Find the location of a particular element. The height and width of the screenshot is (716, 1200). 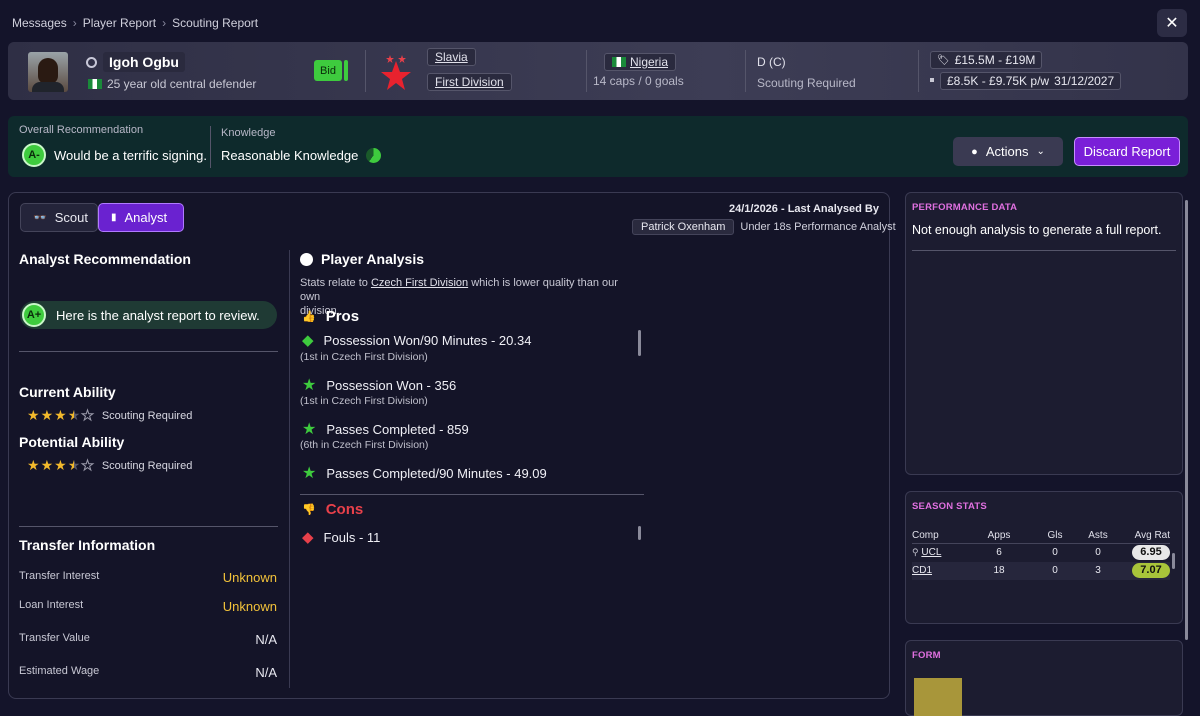

grade-badge: A+ is located at coordinates (34, 315).